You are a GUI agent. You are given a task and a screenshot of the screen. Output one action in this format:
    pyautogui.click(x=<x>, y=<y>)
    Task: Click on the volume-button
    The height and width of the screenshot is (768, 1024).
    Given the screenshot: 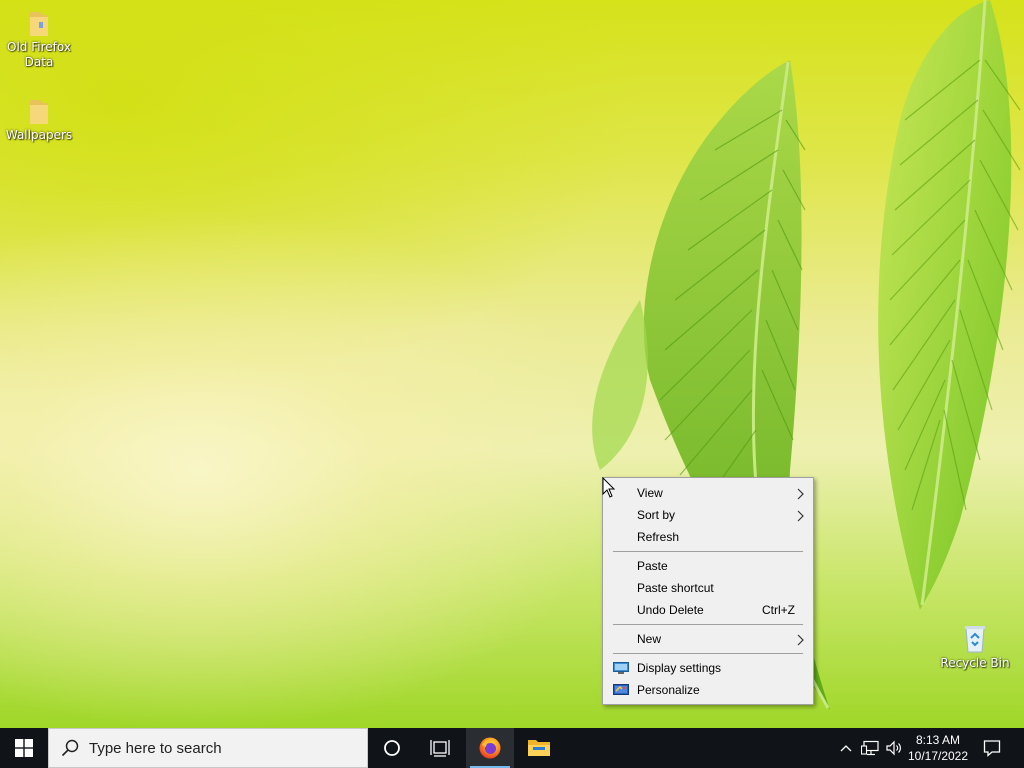 What is the action you would take?
    pyautogui.click(x=894, y=748)
    